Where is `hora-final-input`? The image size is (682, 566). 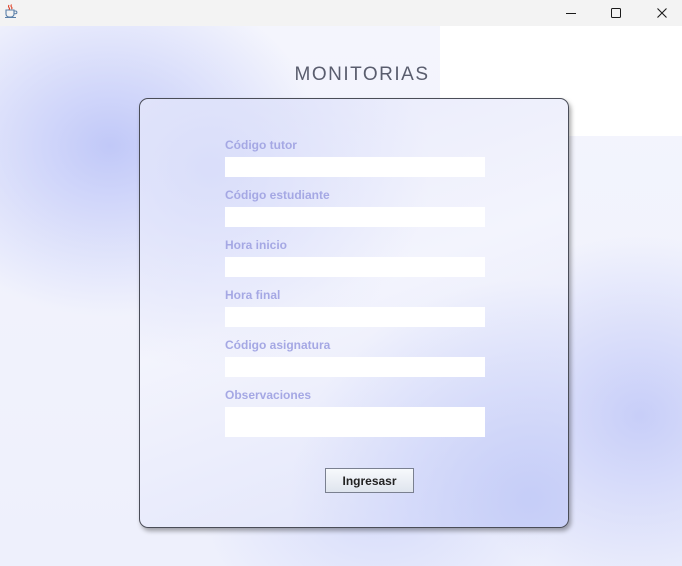 hora-final-input is located at coordinates (355, 317).